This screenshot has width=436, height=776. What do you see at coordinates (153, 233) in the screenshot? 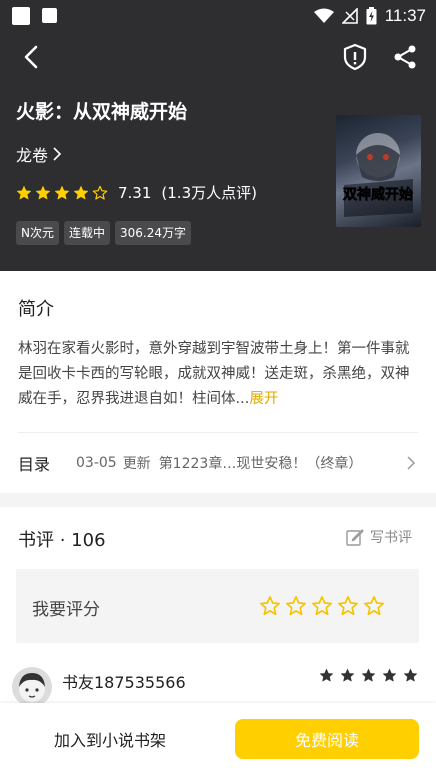
I see `tag-wordcount: 306.24万字` at bounding box center [153, 233].